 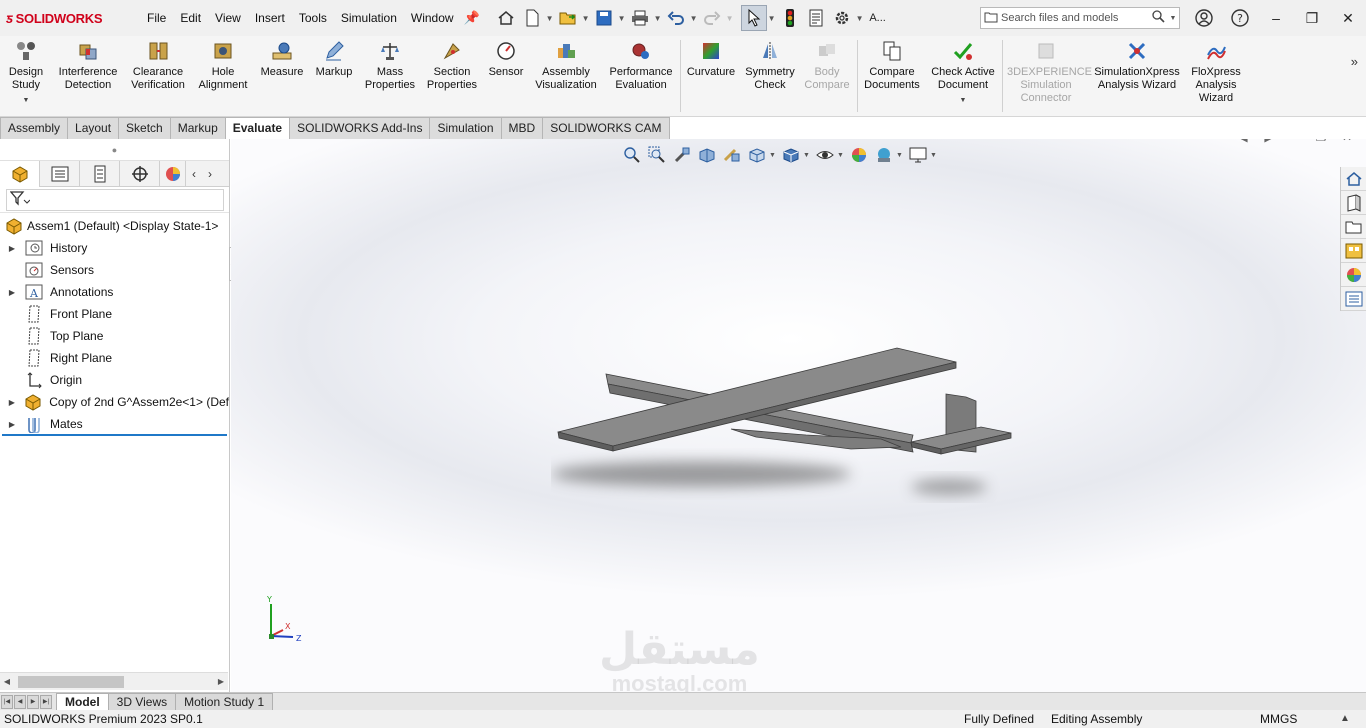 I want to click on document-restore-icon: ❐, so click(x=1321, y=144).